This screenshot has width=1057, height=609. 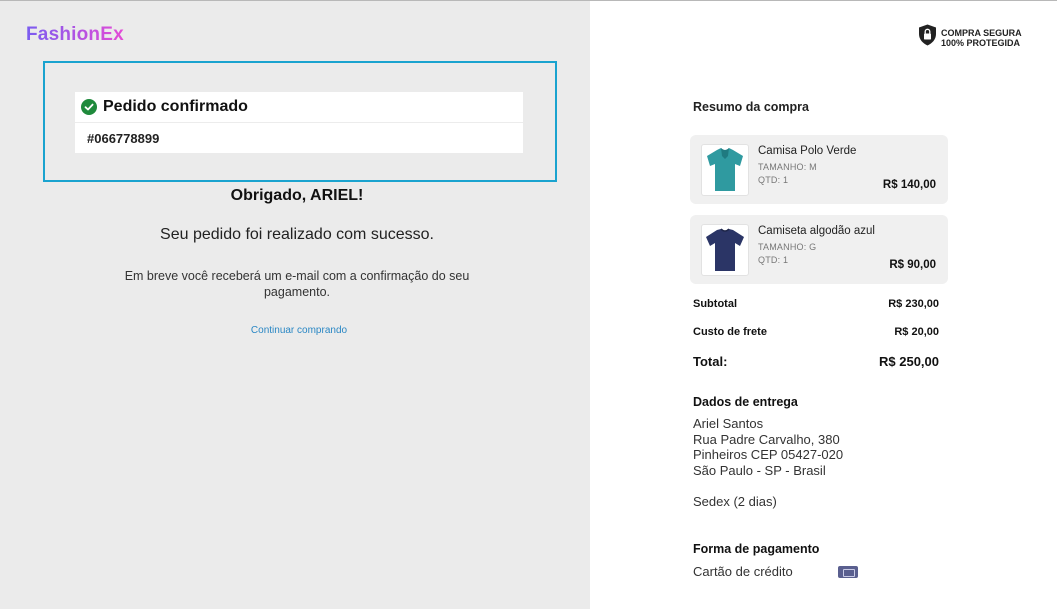 I want to click on total-row: Total: R$ 250,00, so click(x=816, y=361).